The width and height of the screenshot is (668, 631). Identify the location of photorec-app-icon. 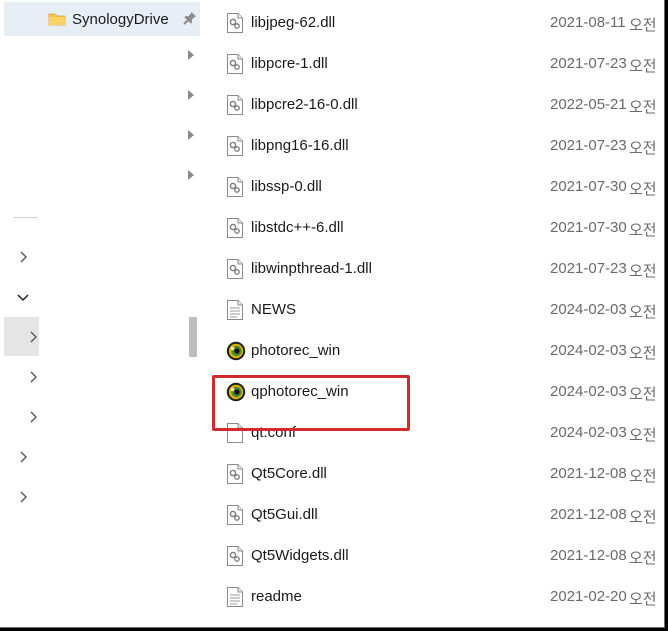
(236, 351).